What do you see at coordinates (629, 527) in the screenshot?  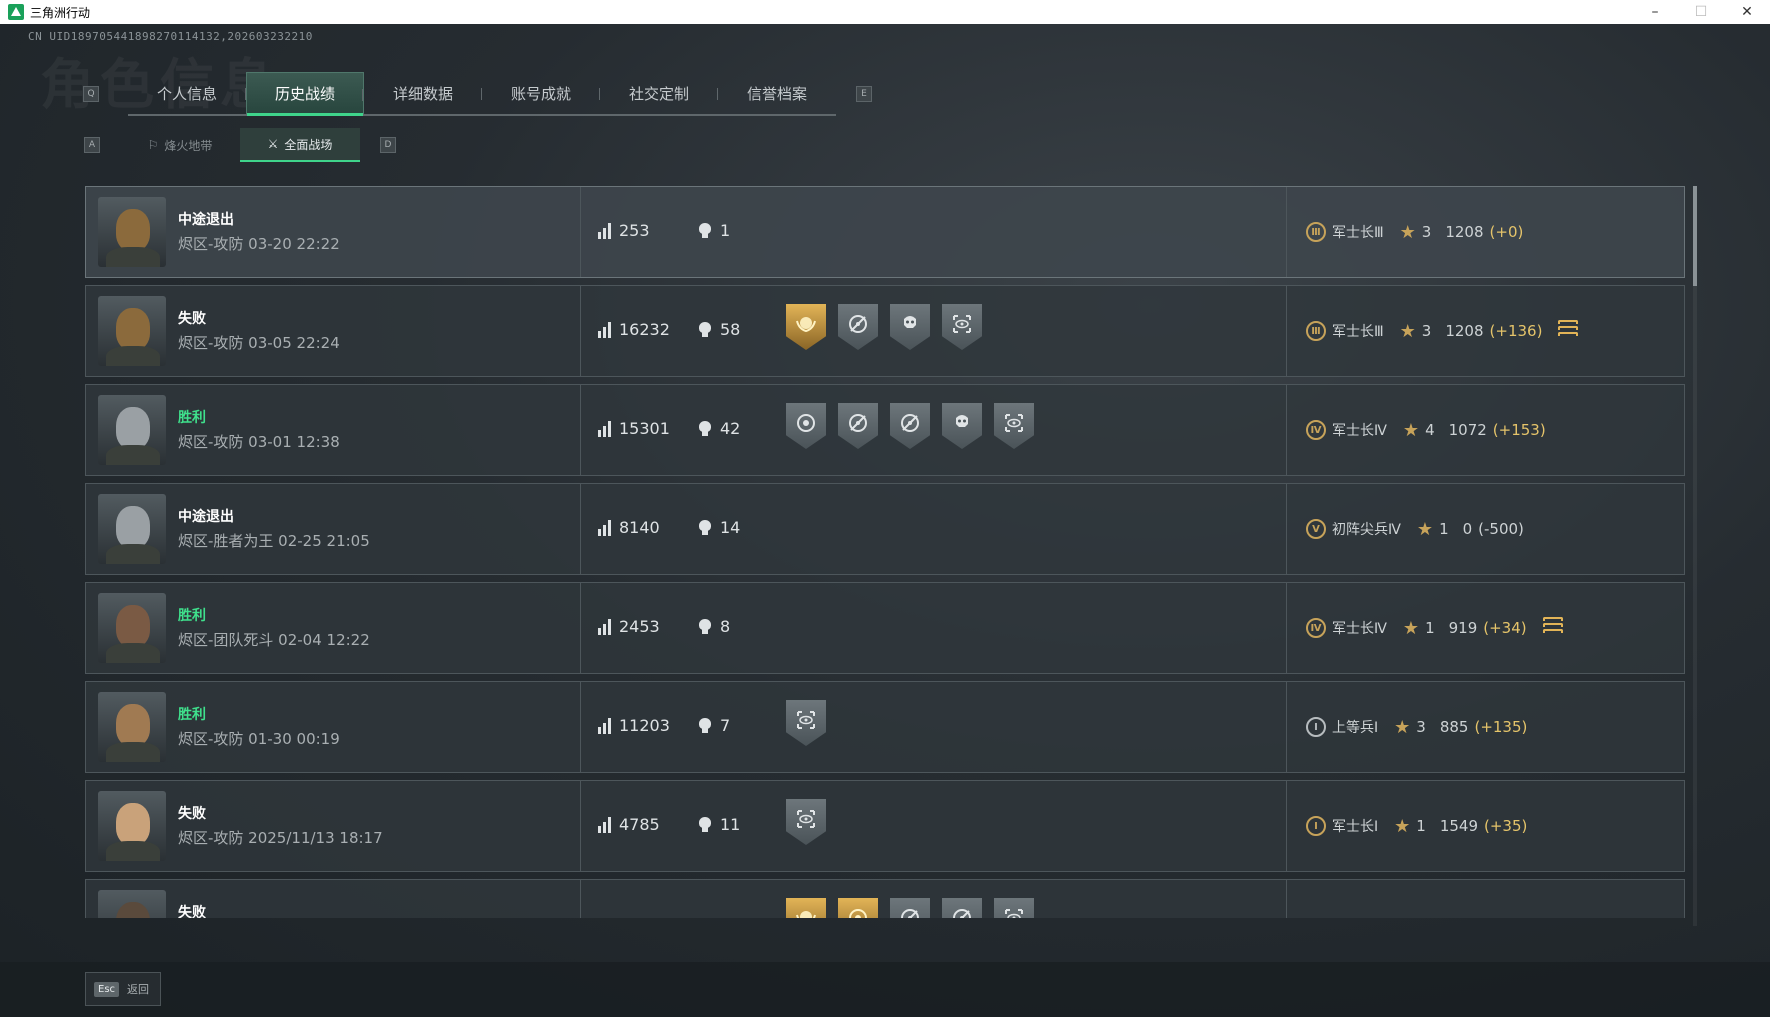 I see `match-score: 8140` at bounding box center [629, 527].